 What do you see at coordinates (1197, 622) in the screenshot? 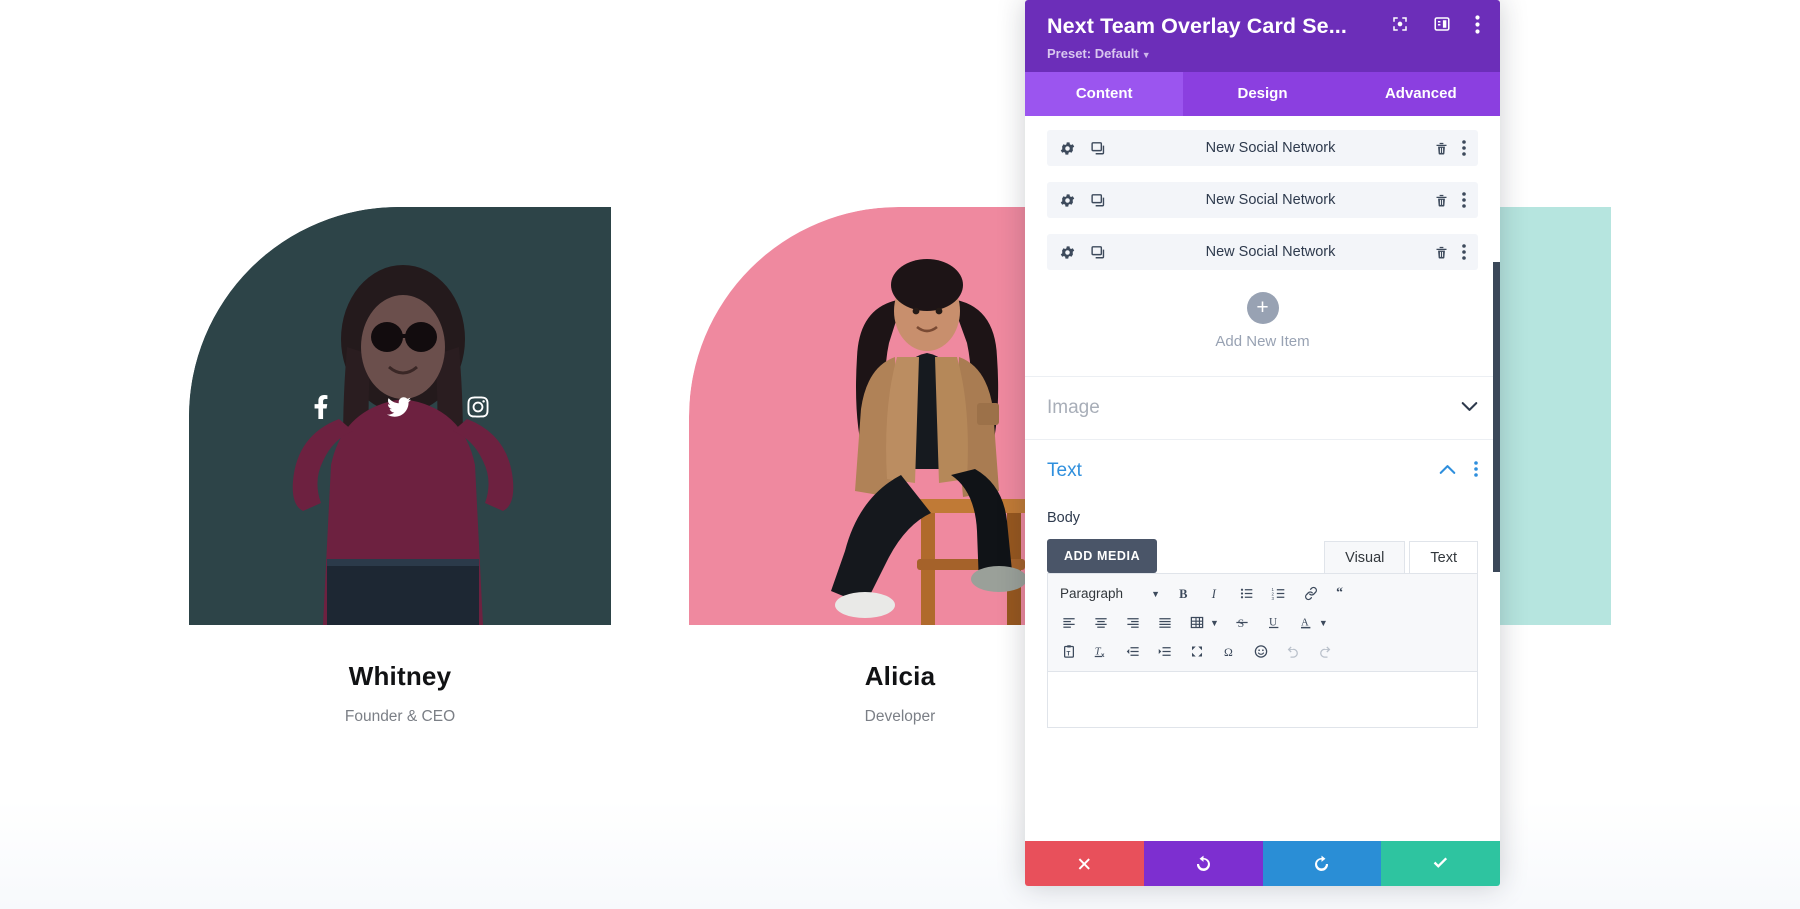
I see `table-icon` at bounding box center [1197, 622].